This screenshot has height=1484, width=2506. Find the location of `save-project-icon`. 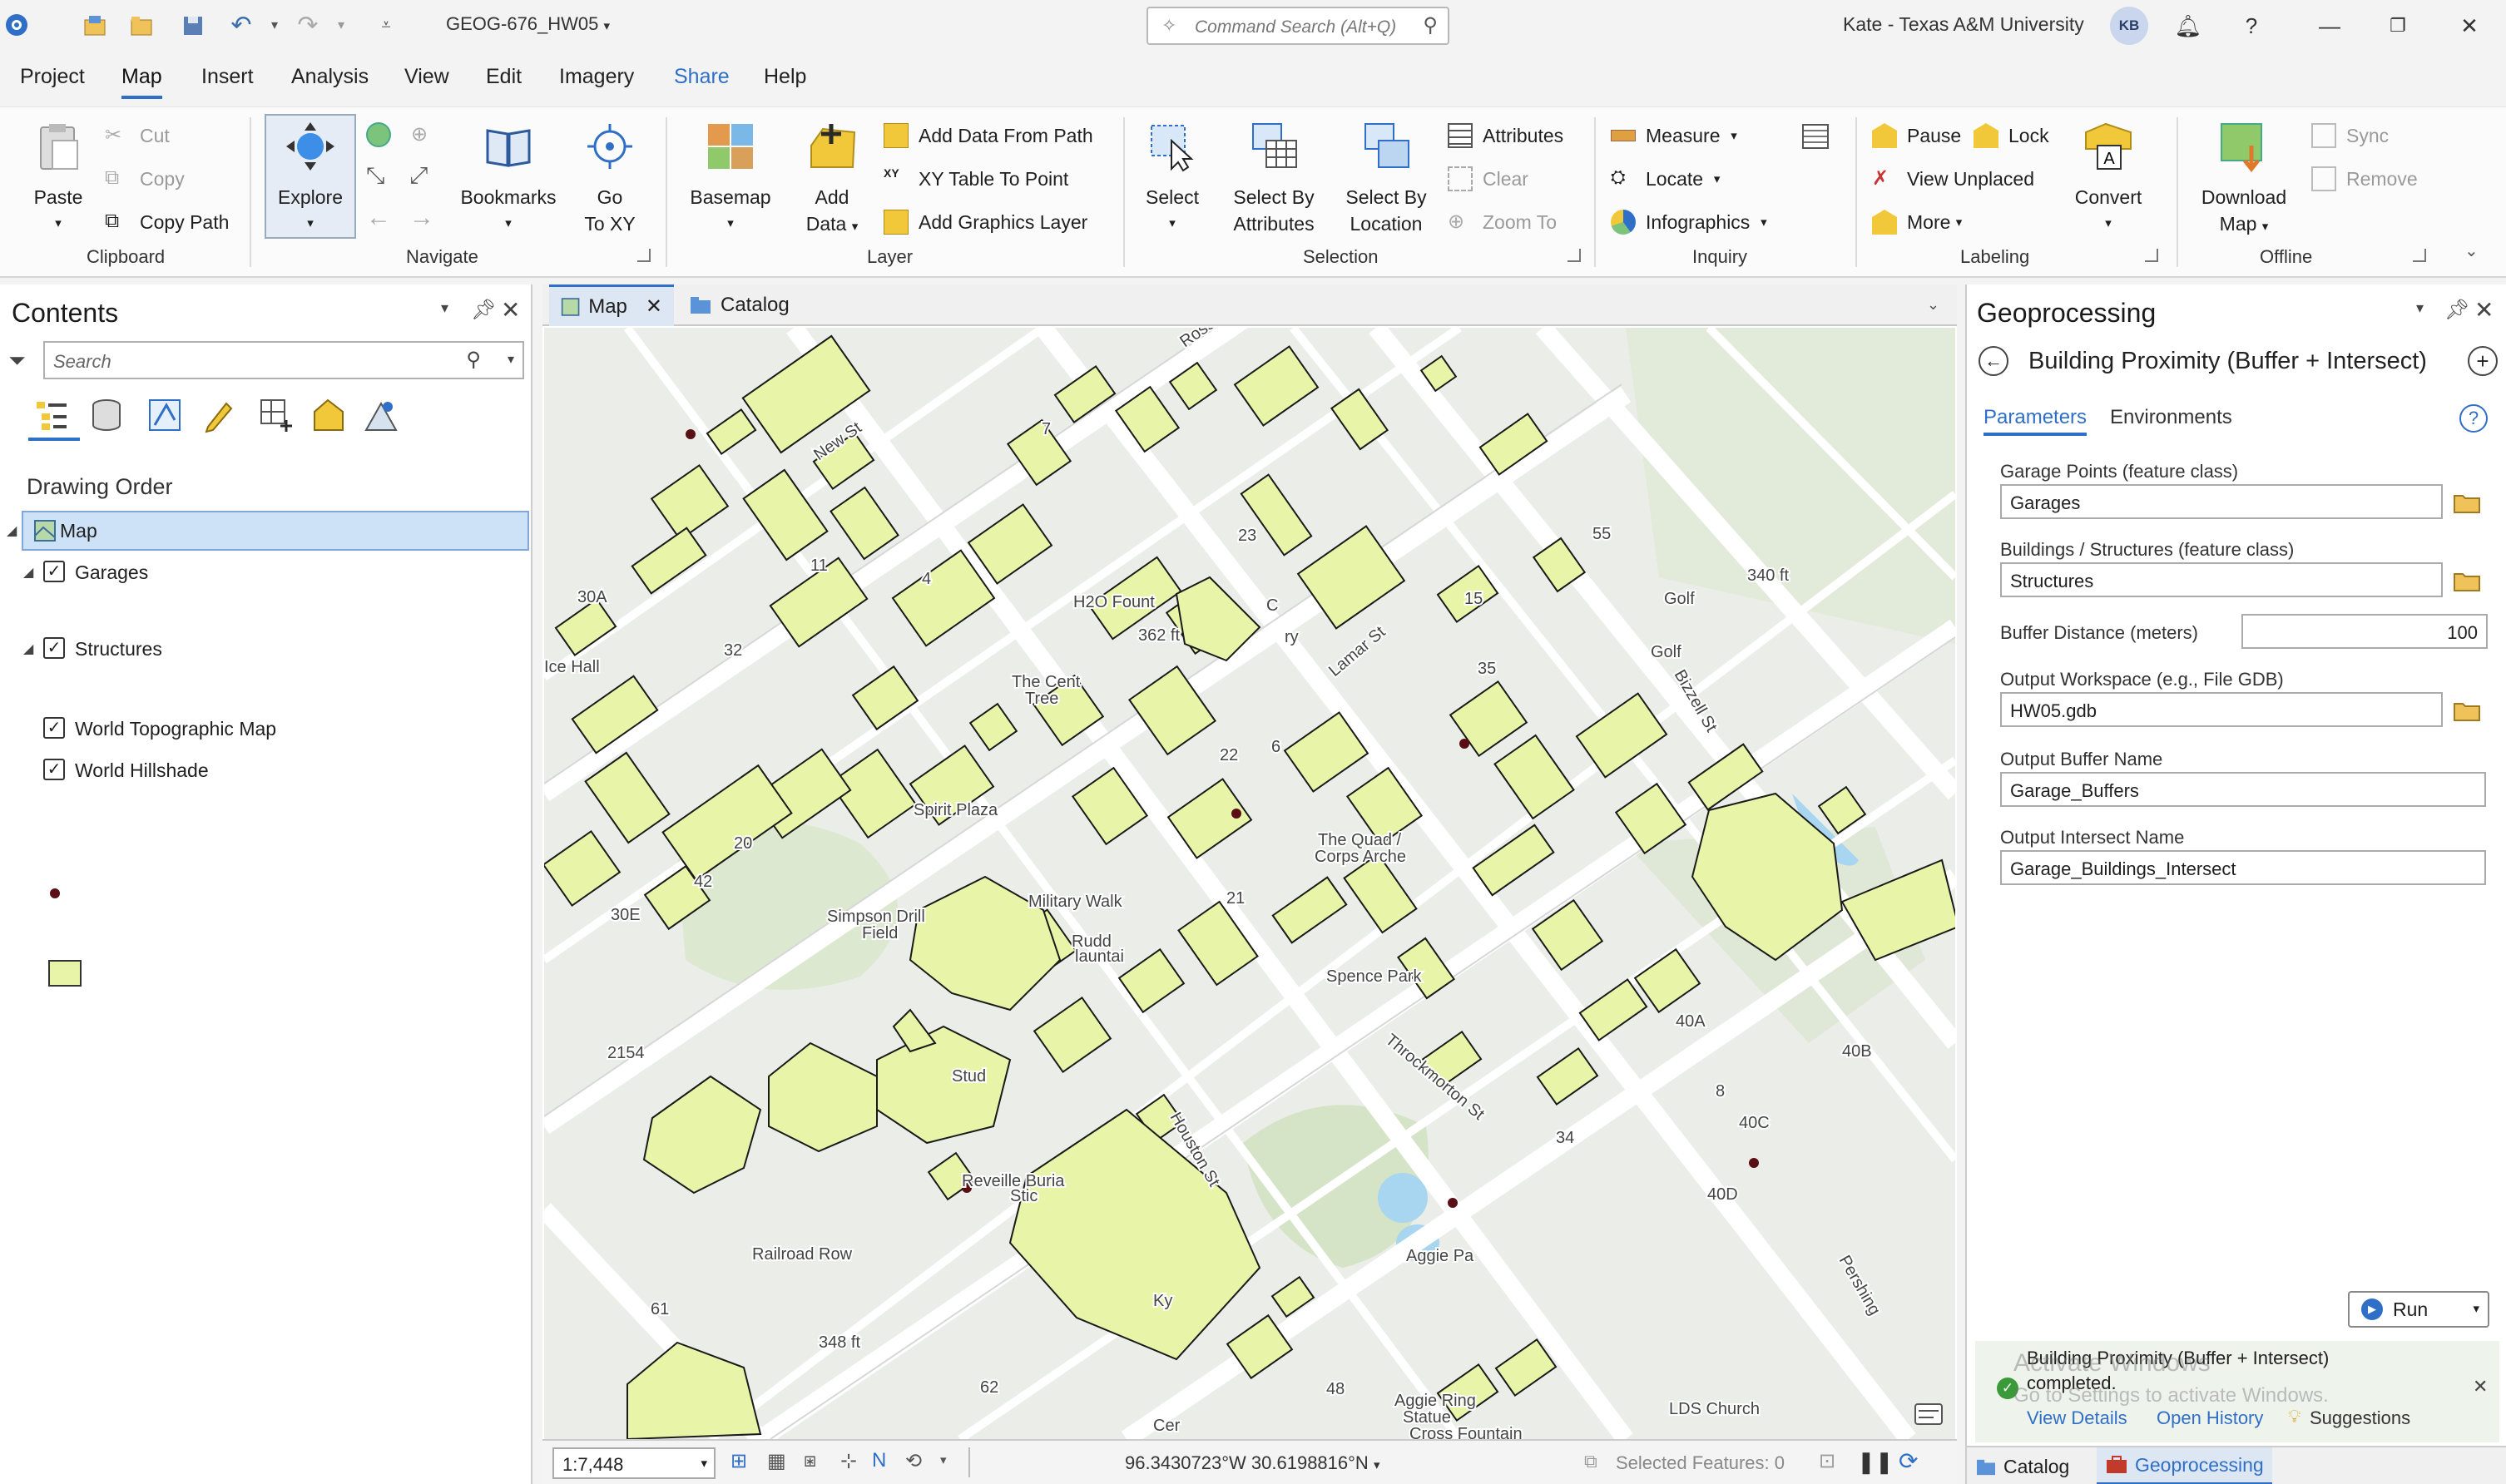

save-project-icon is located at coordinates (193, 25).